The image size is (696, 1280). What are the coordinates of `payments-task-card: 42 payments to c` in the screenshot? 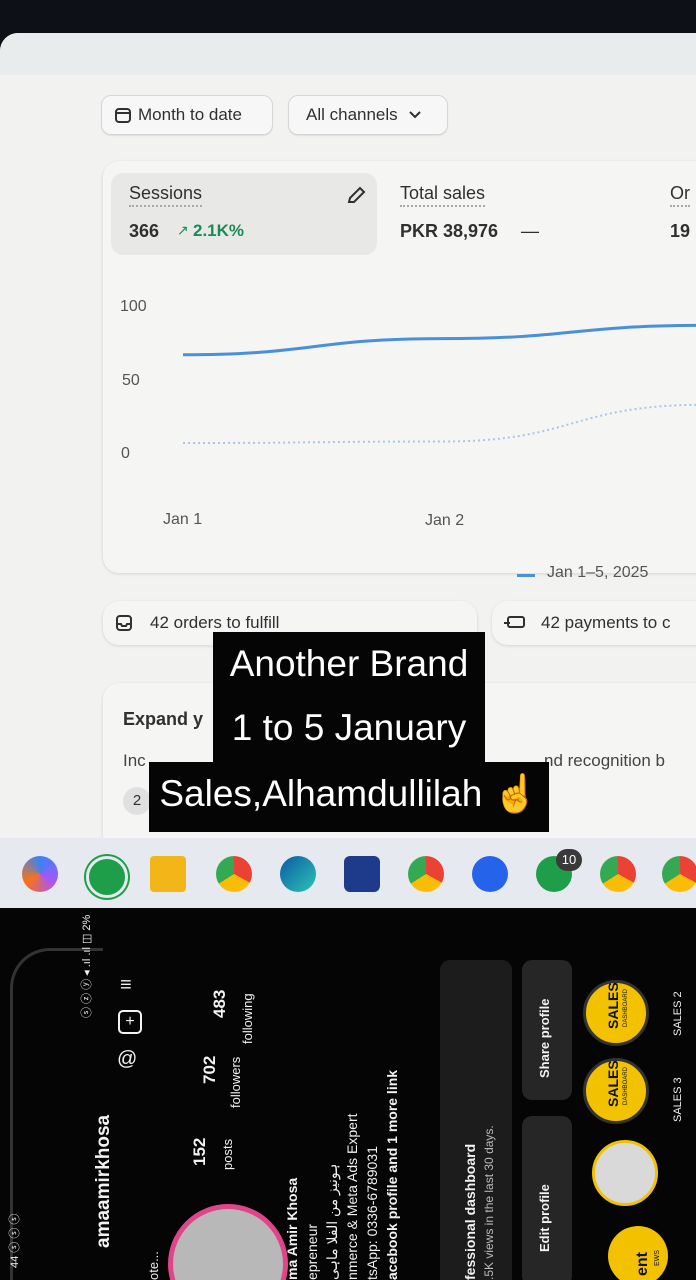 It's located at (594, 623).